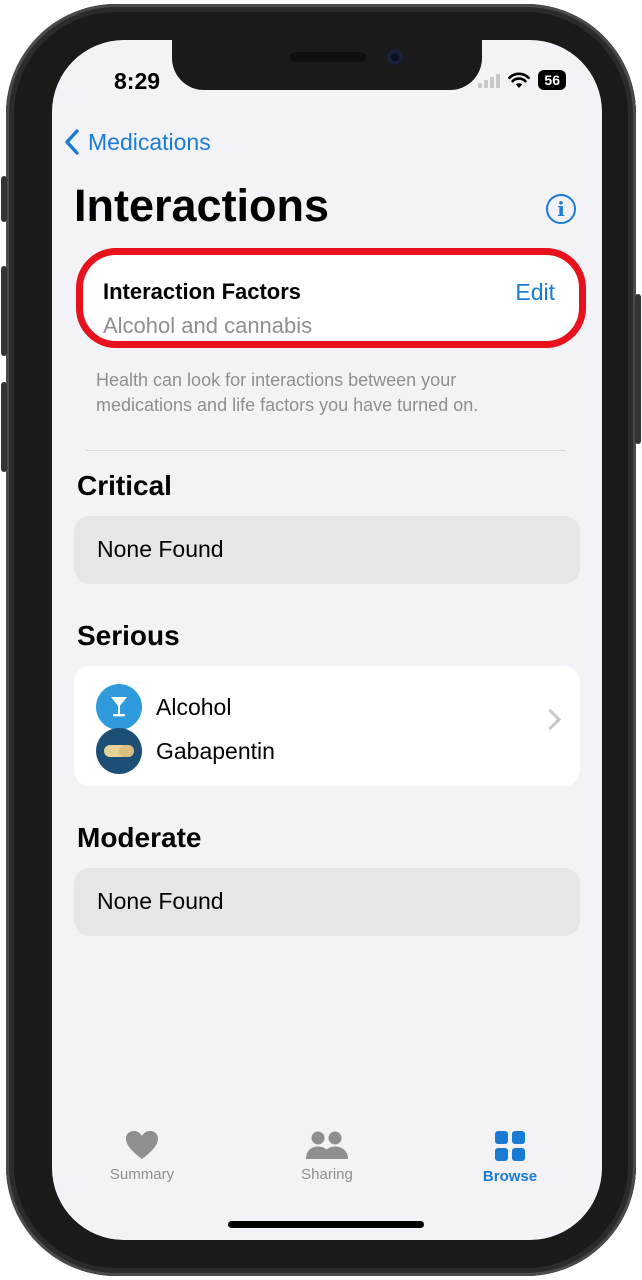 The height and width of the screenshot is (1280, 642). Describe the element at coordinates (160, 549) in the screenshot. I see `critical-empty-label: None Found` at that location.